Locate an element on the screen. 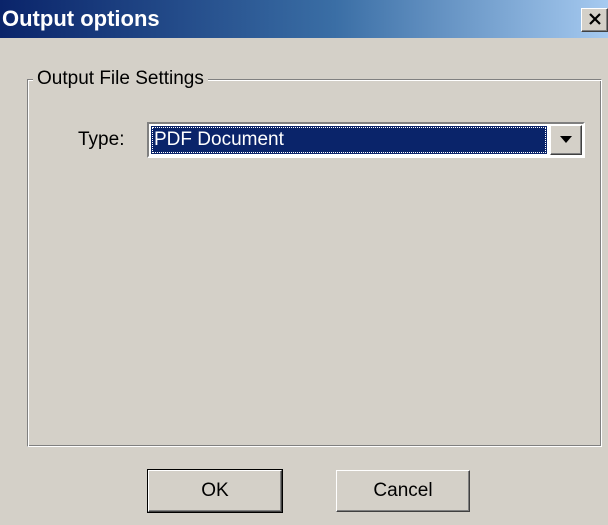  type-selected-value: PDF Document is located at coordinates (349, 140).